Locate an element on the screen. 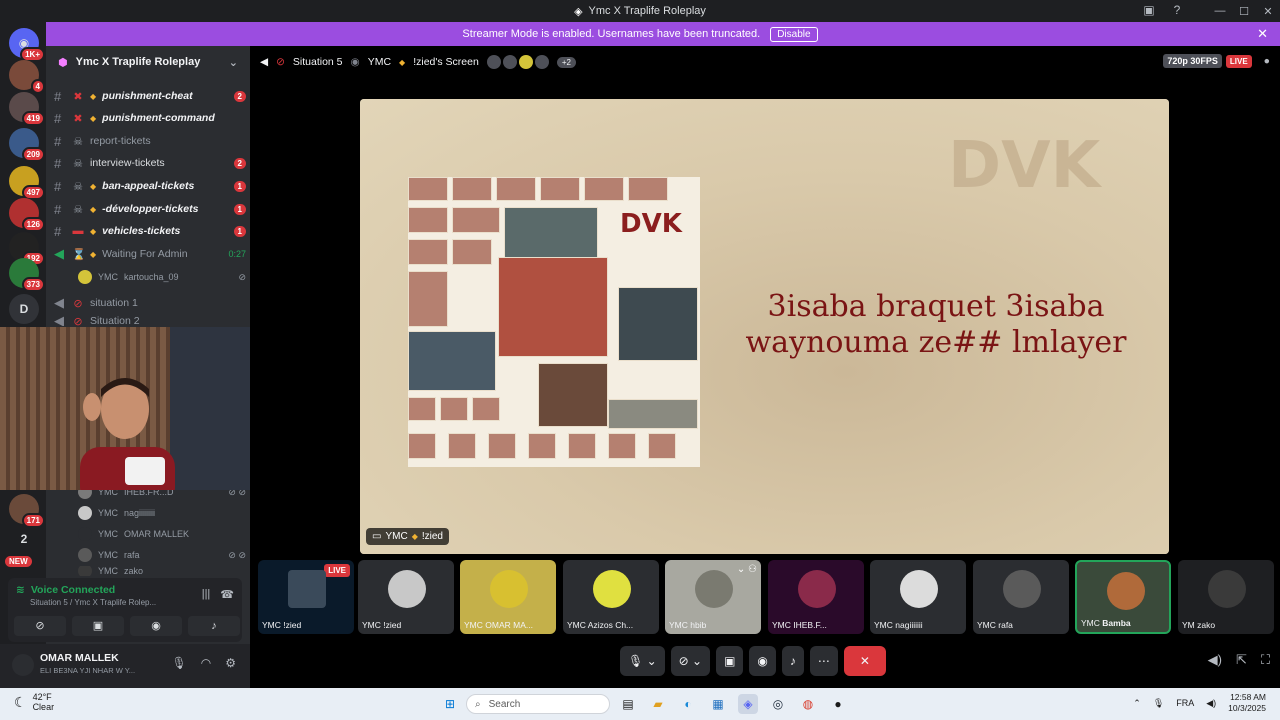  server-icon-d: D is located at coordinates (24, 309).